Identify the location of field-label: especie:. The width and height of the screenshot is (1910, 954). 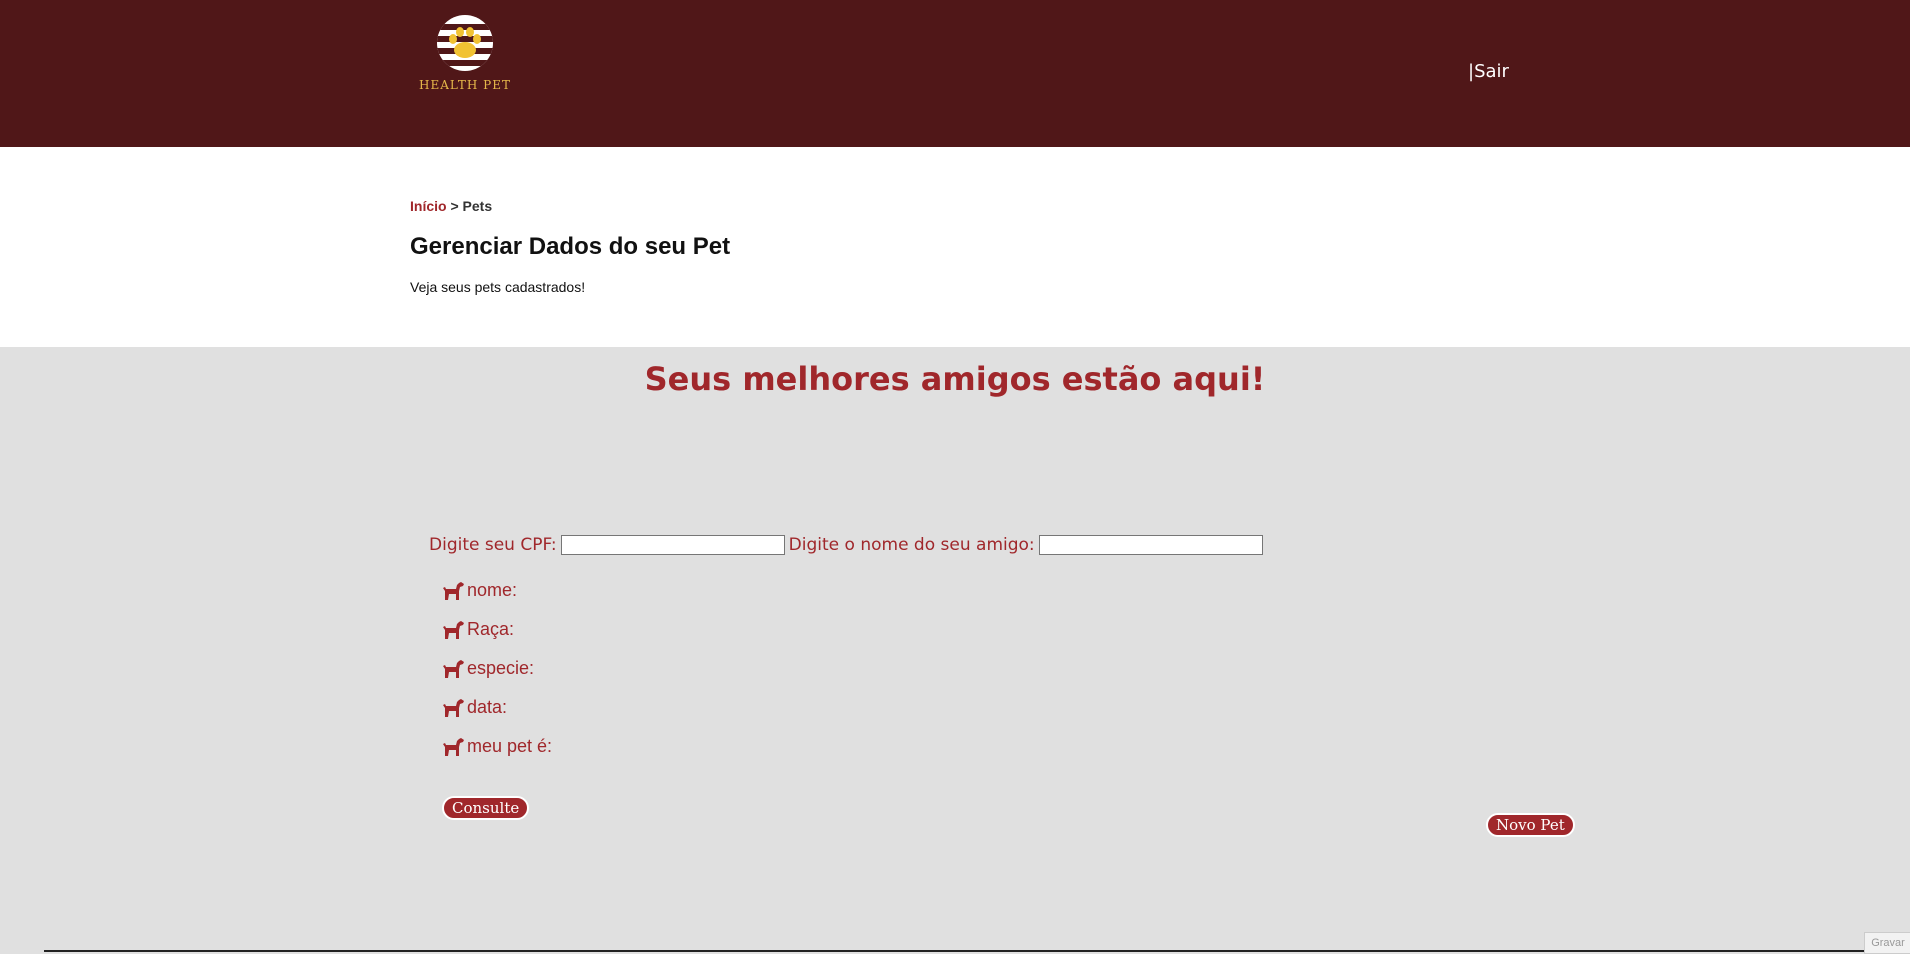
(501, 668).